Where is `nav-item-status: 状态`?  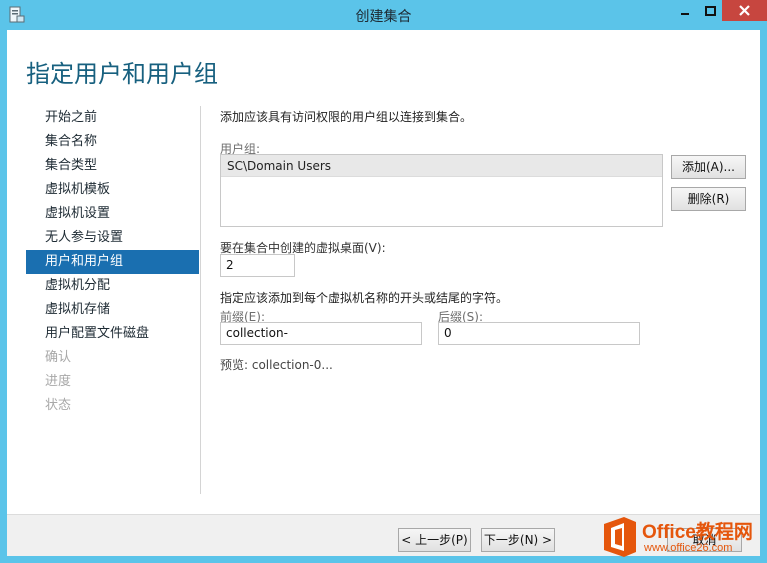
nav-item-status: 状态 is located at coordinates (58, 405).